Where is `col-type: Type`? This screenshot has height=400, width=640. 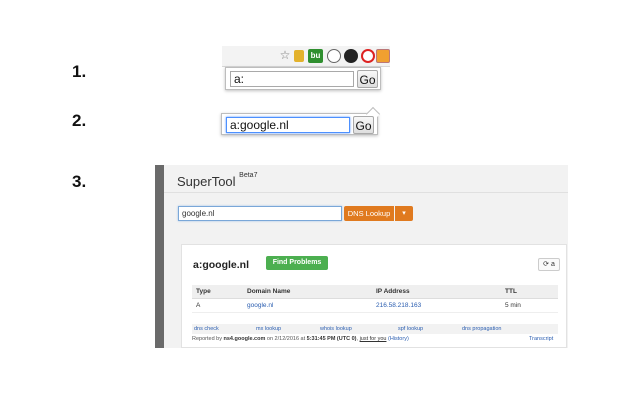 col-type: Type is located at coordinates (203, 291).